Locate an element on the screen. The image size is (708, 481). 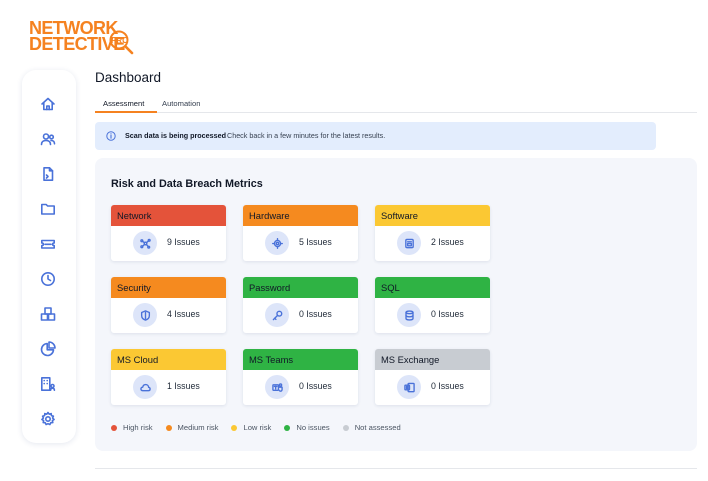
legend-label: No issues is located at coordinates (313, 427).